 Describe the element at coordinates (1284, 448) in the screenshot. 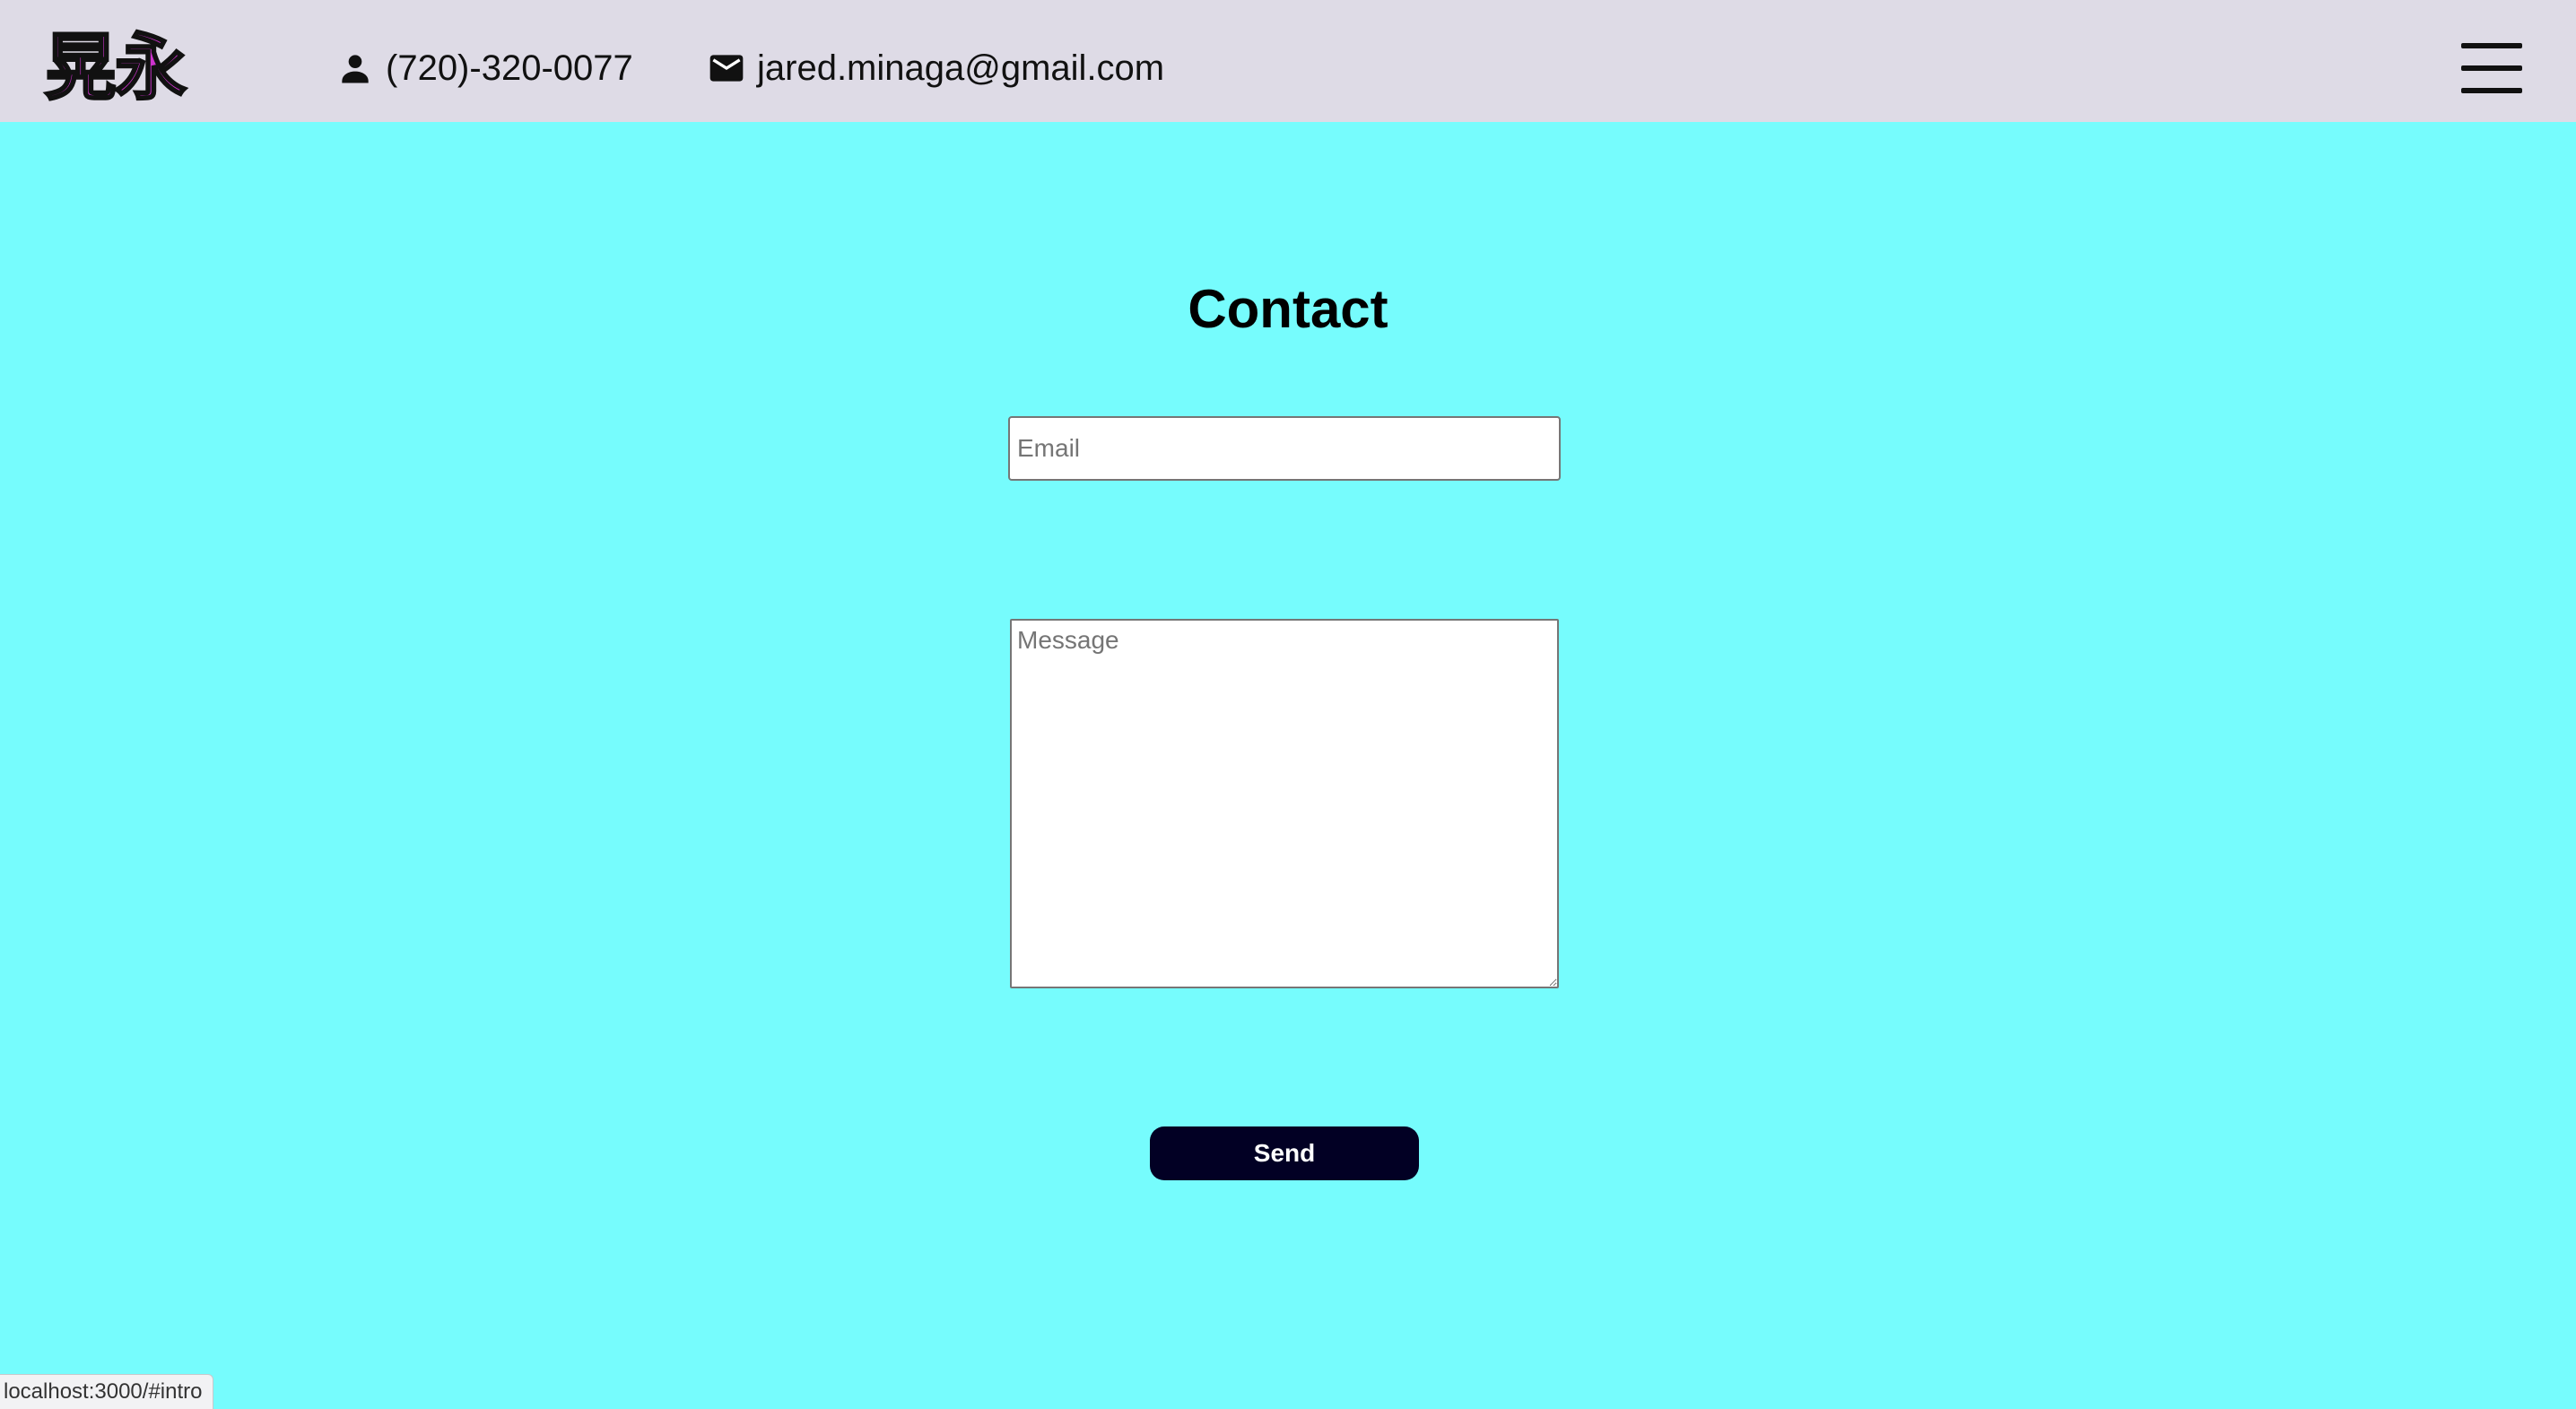

I see `email-input` at that location.